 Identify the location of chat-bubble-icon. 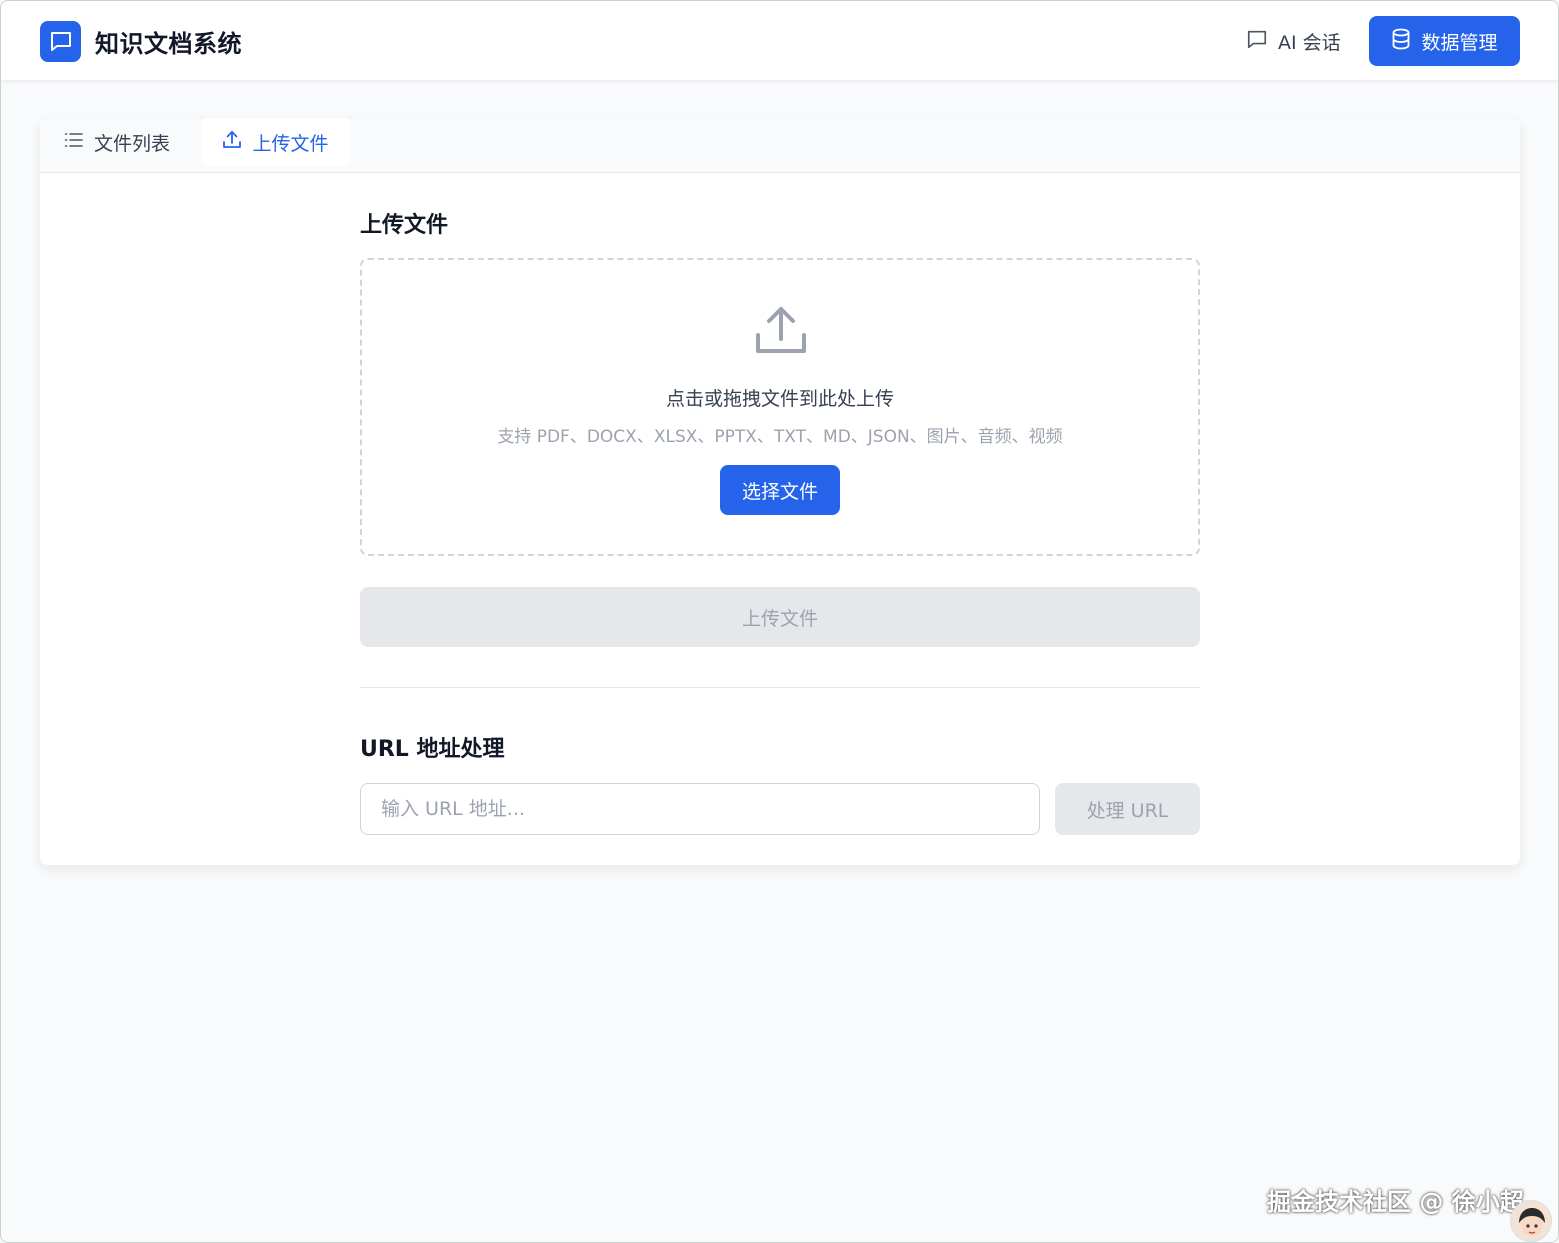
(60, 41).